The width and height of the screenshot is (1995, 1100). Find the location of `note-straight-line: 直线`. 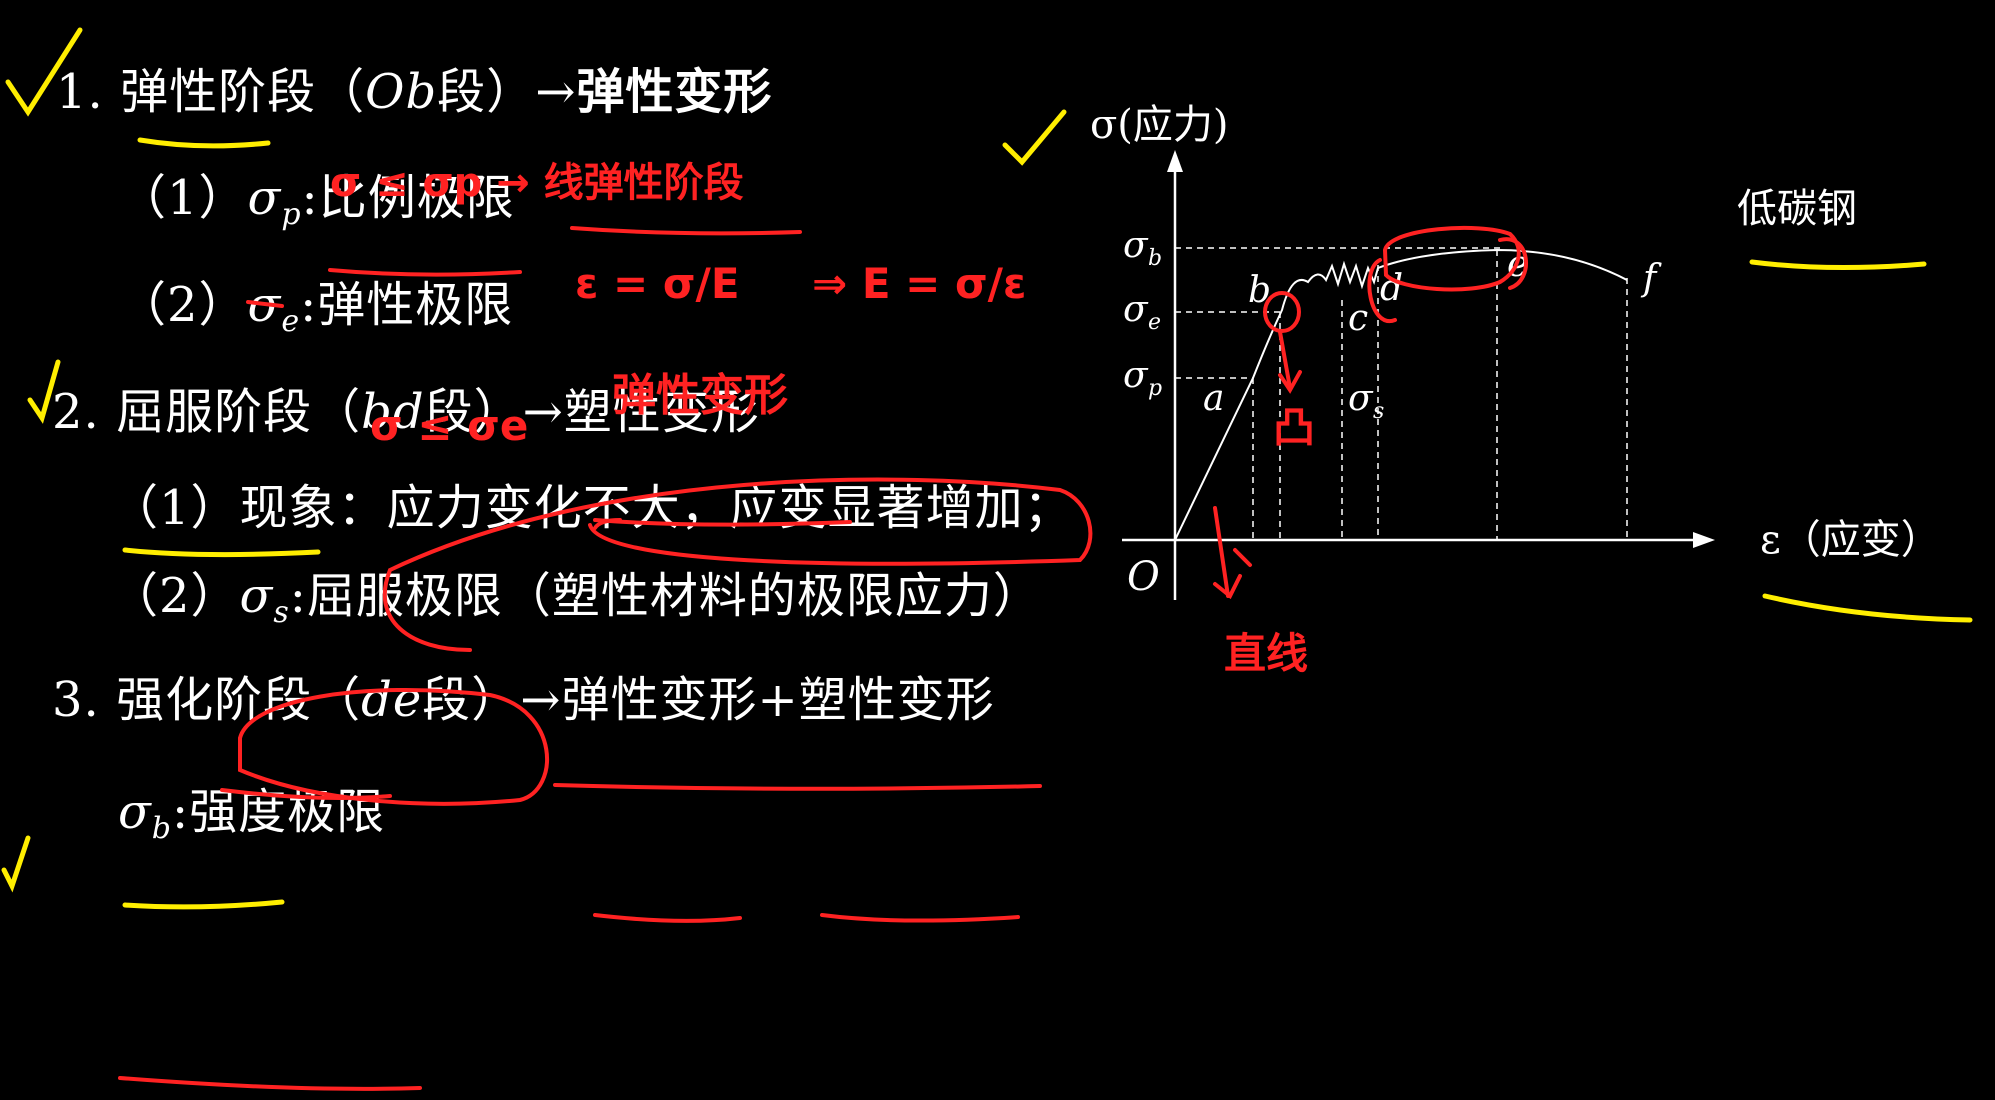

note-straight-line: 直线 is located at coordinates (1266, 653).